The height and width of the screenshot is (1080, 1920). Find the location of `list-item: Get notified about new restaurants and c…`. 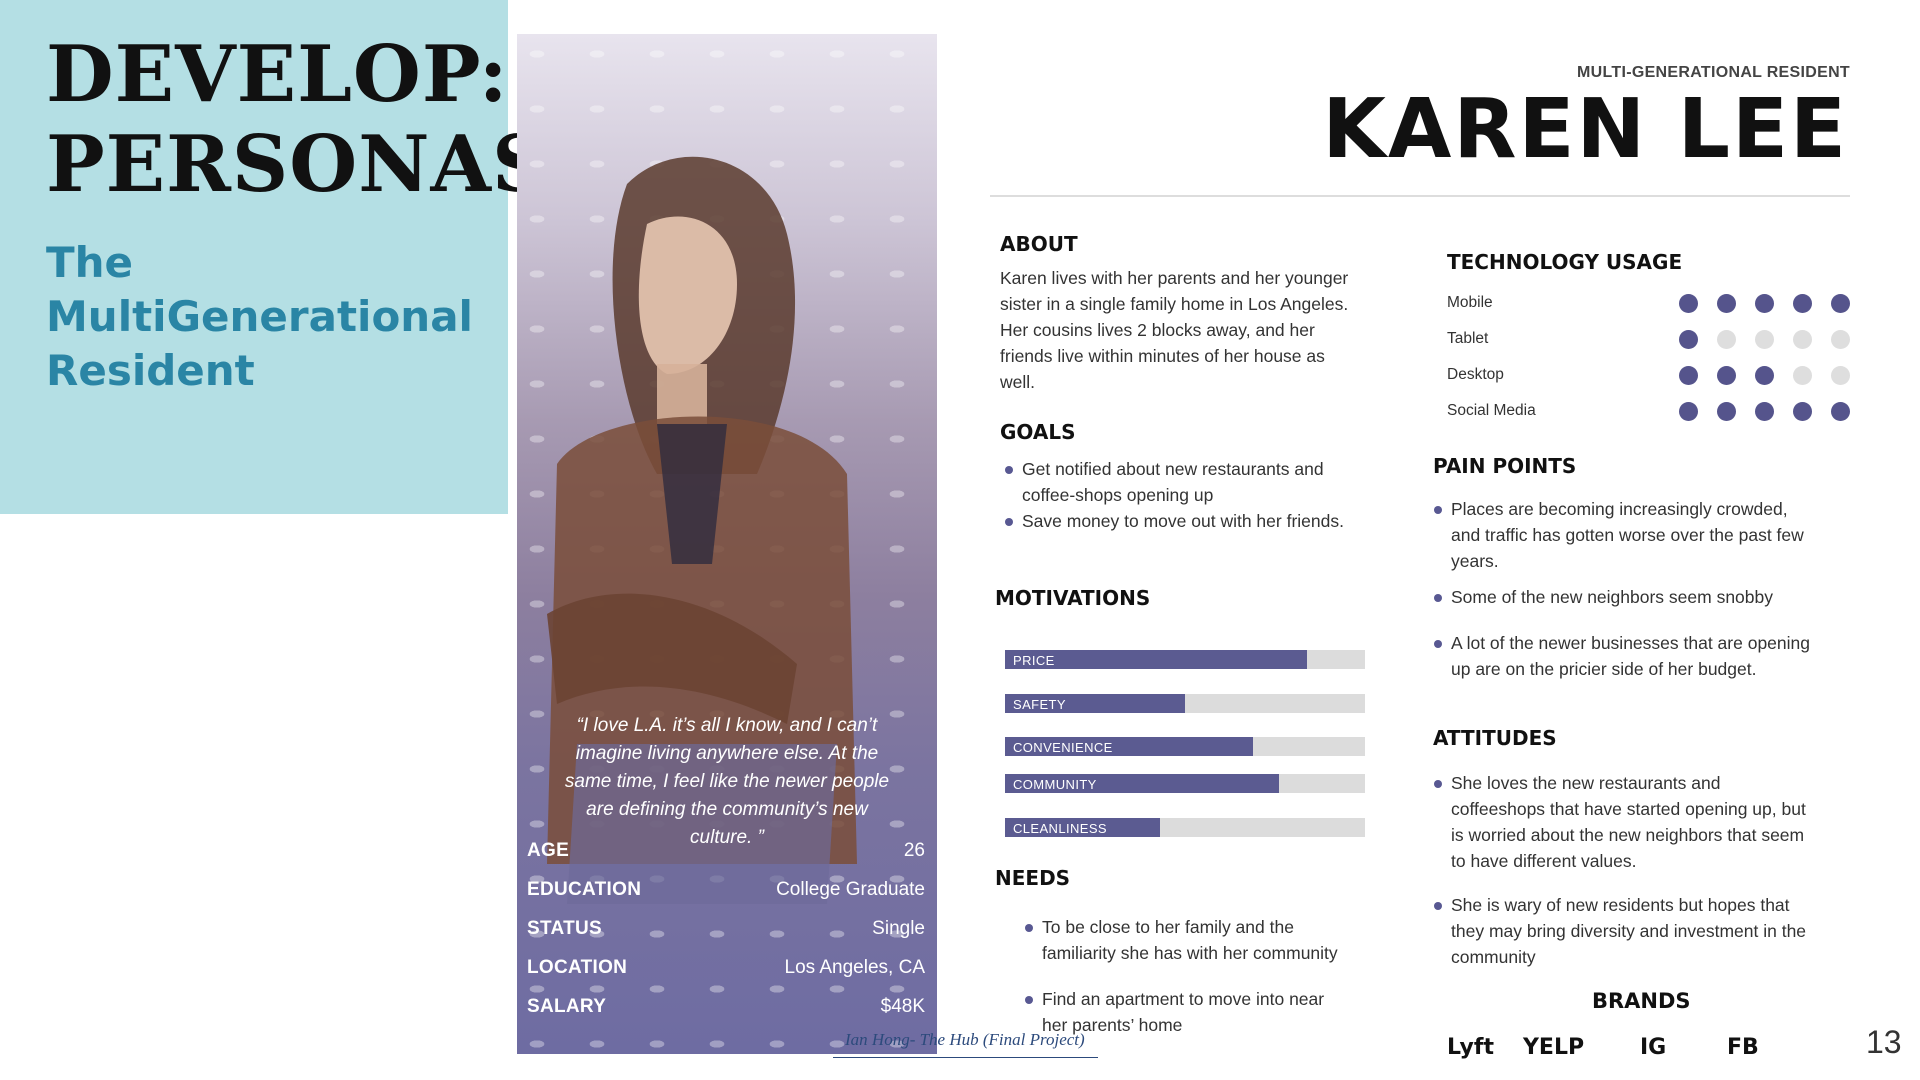

list-item: Get notified about new restaurants and c… is located at coordinates (1204, 482).